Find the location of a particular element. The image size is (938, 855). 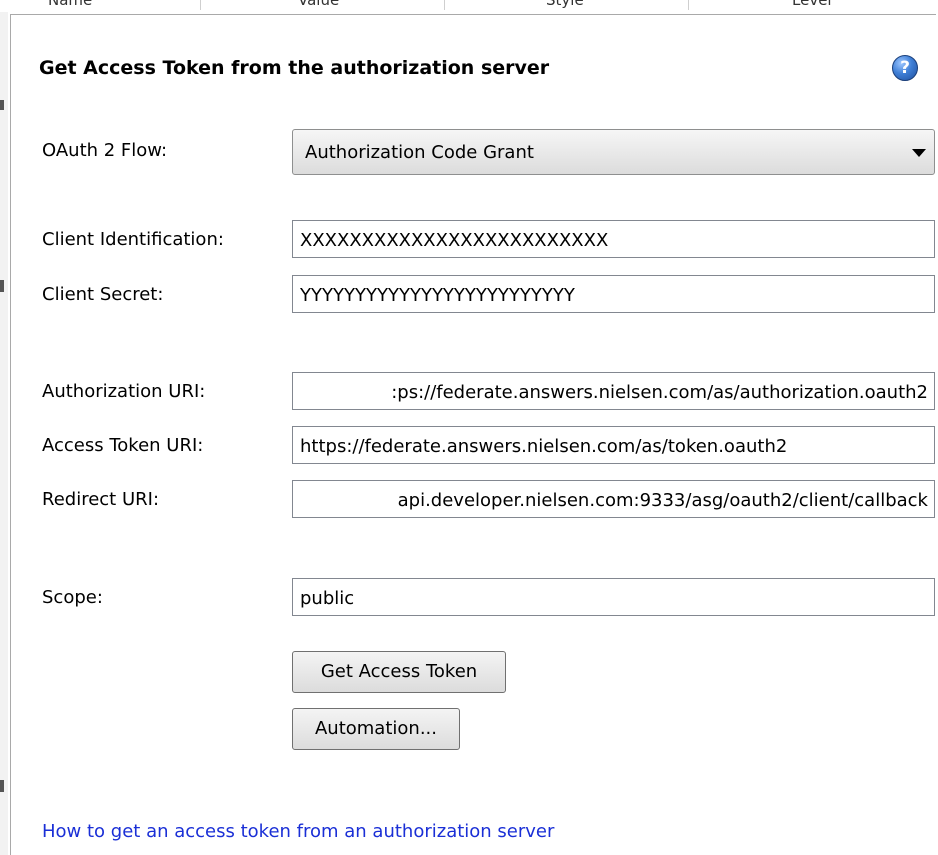

client-secret-value: YYYYYYYYYYYYYYYYYYYYYYYYY is located at coordinates (437, 295).